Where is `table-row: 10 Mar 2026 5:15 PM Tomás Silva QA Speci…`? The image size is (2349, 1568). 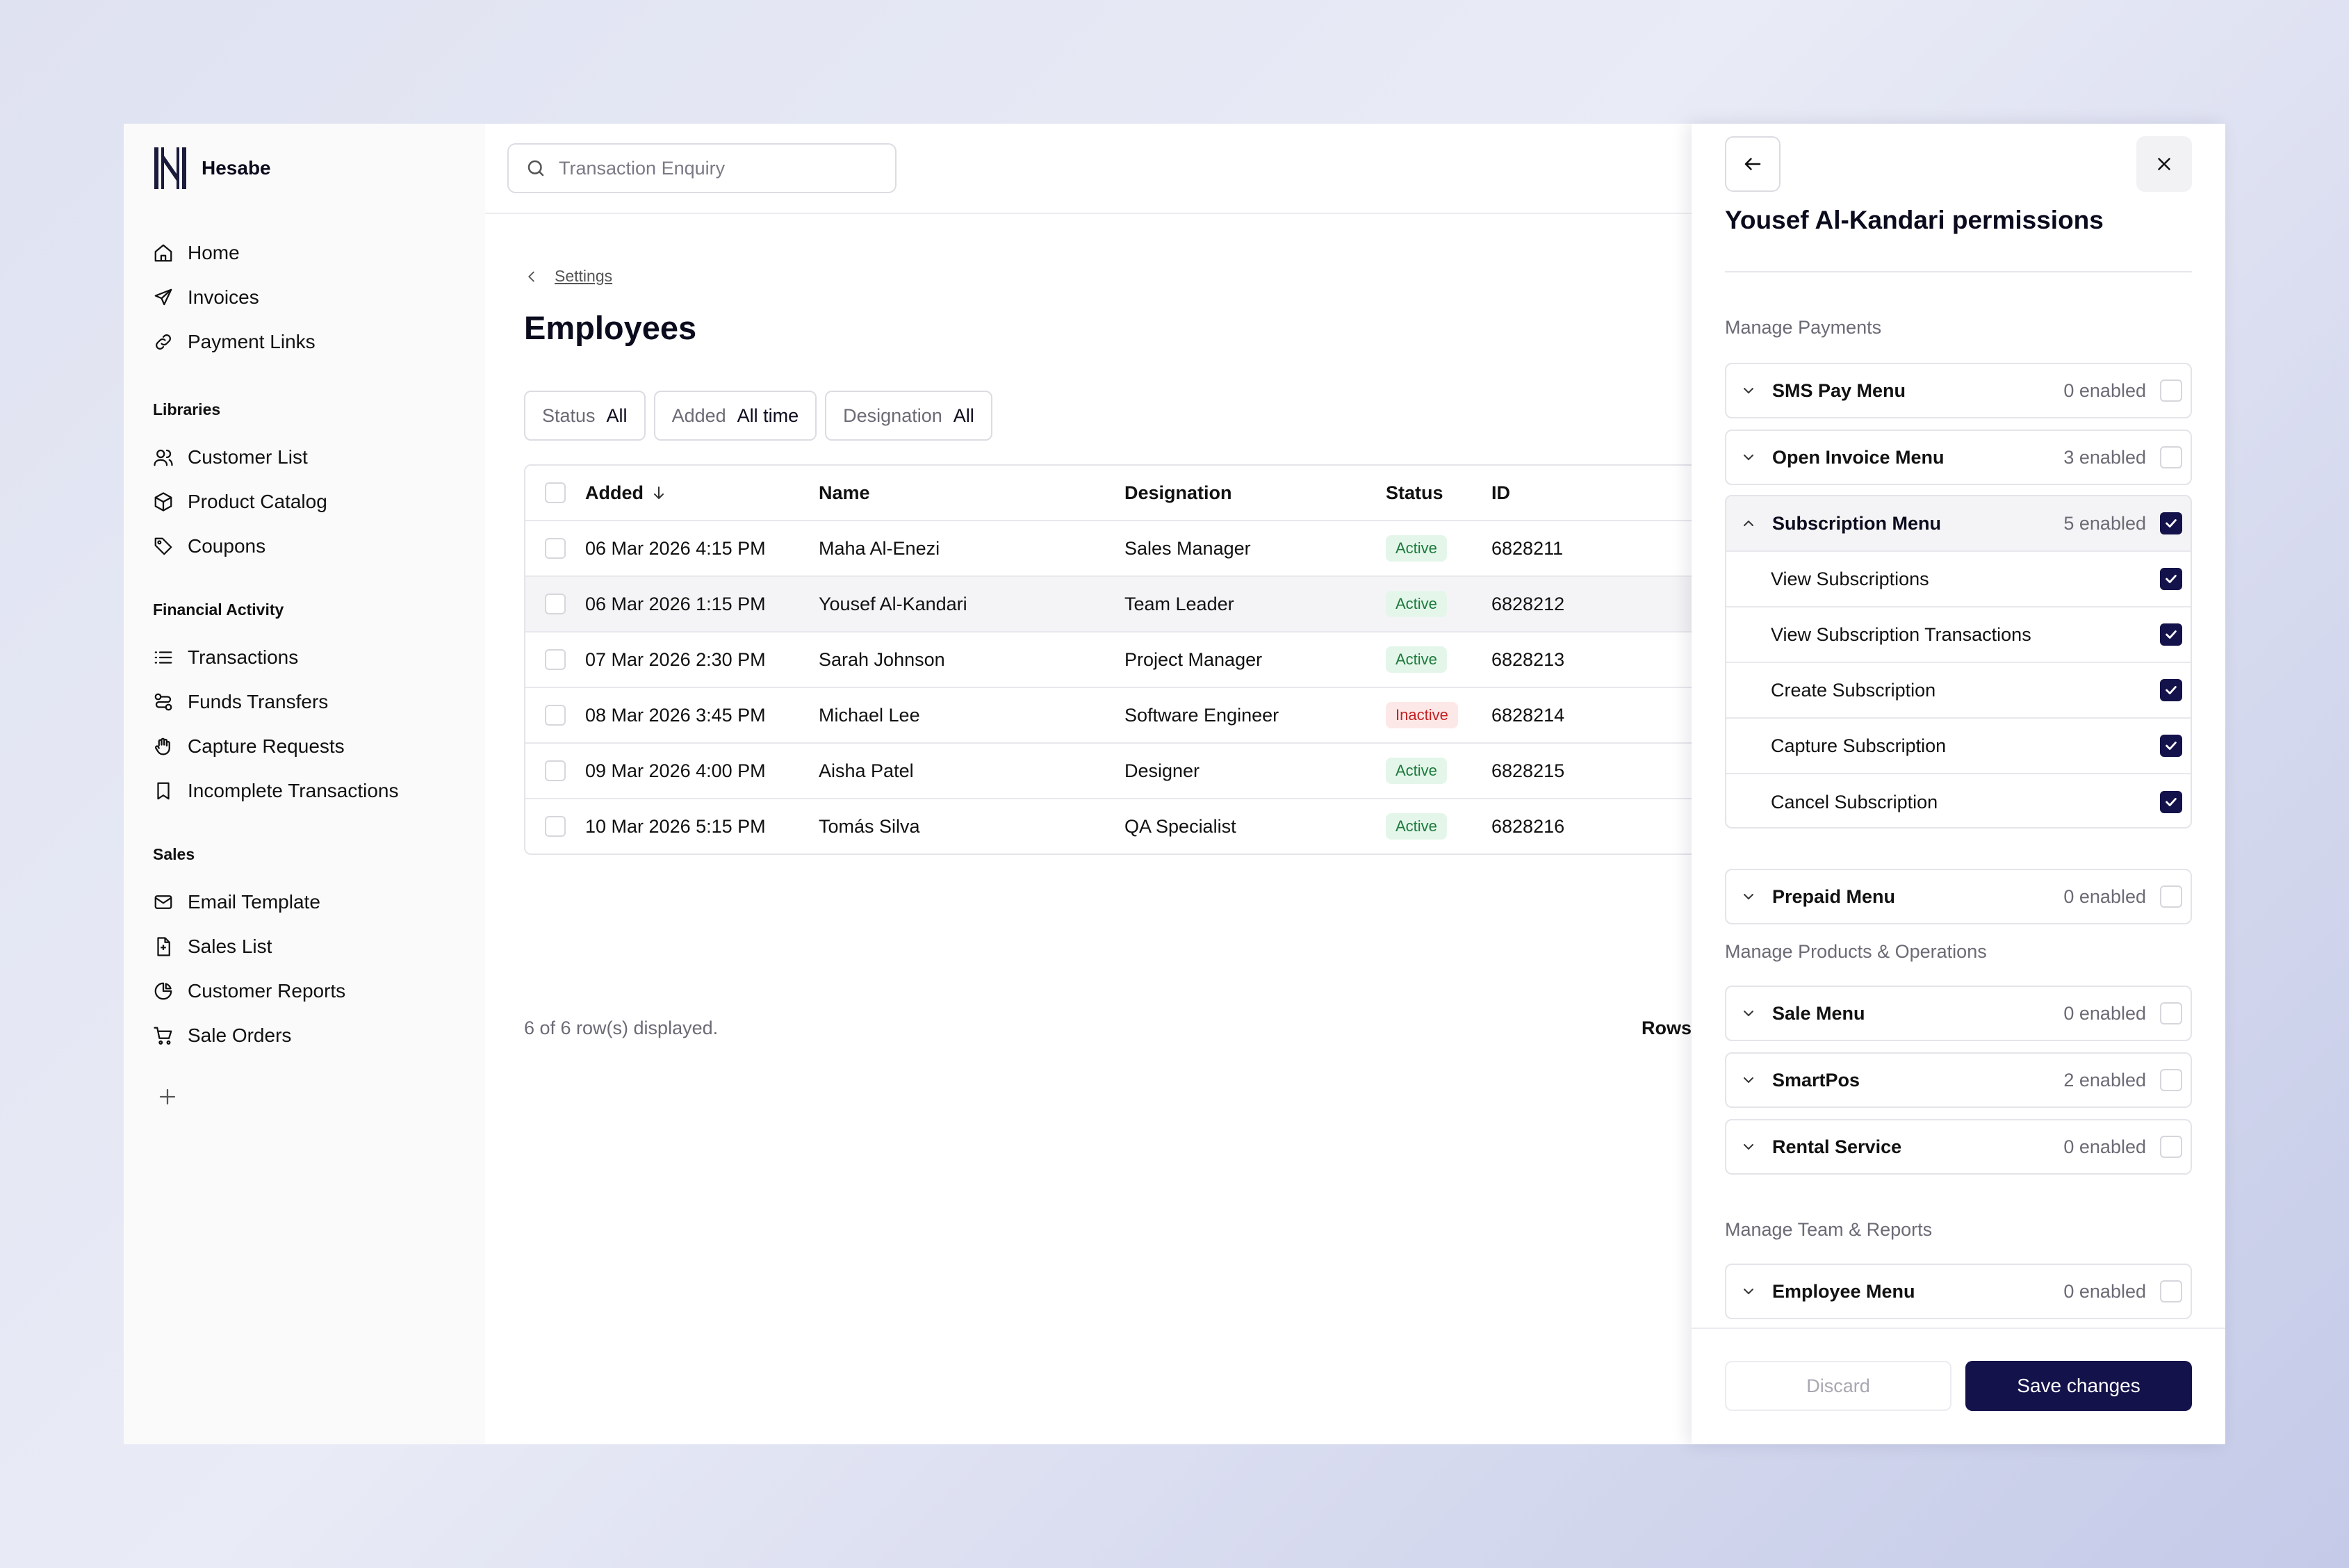 table-row: 10 Mar 2026 5:15 PM Tomás Silva QA Speci… is located at coordinates (1184, 826).